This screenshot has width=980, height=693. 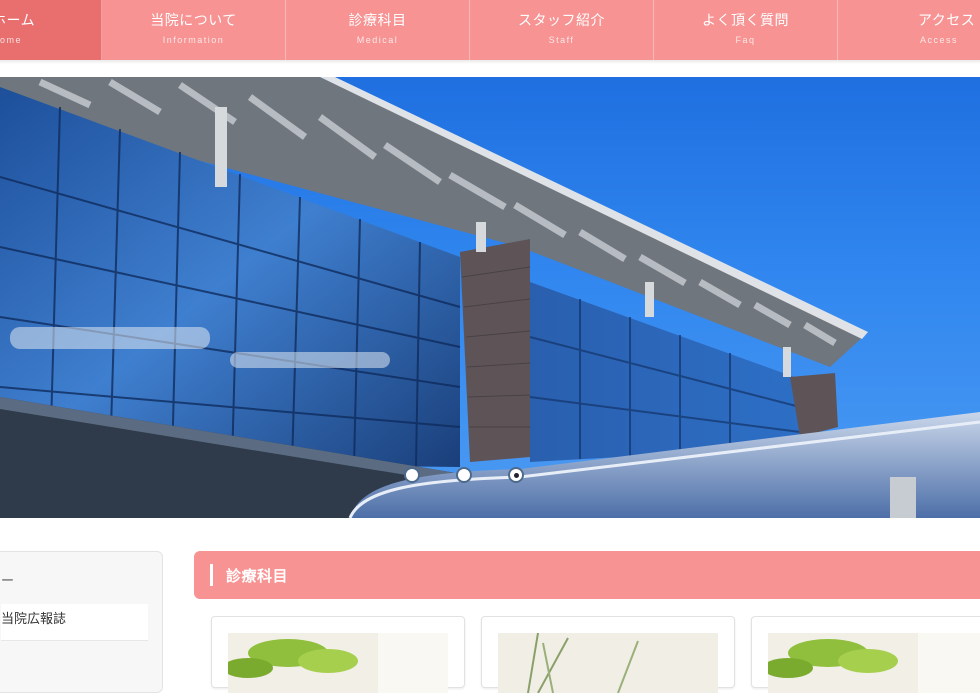 I want to click on nav-home-label: ホーム, so click(x=18, y=21).